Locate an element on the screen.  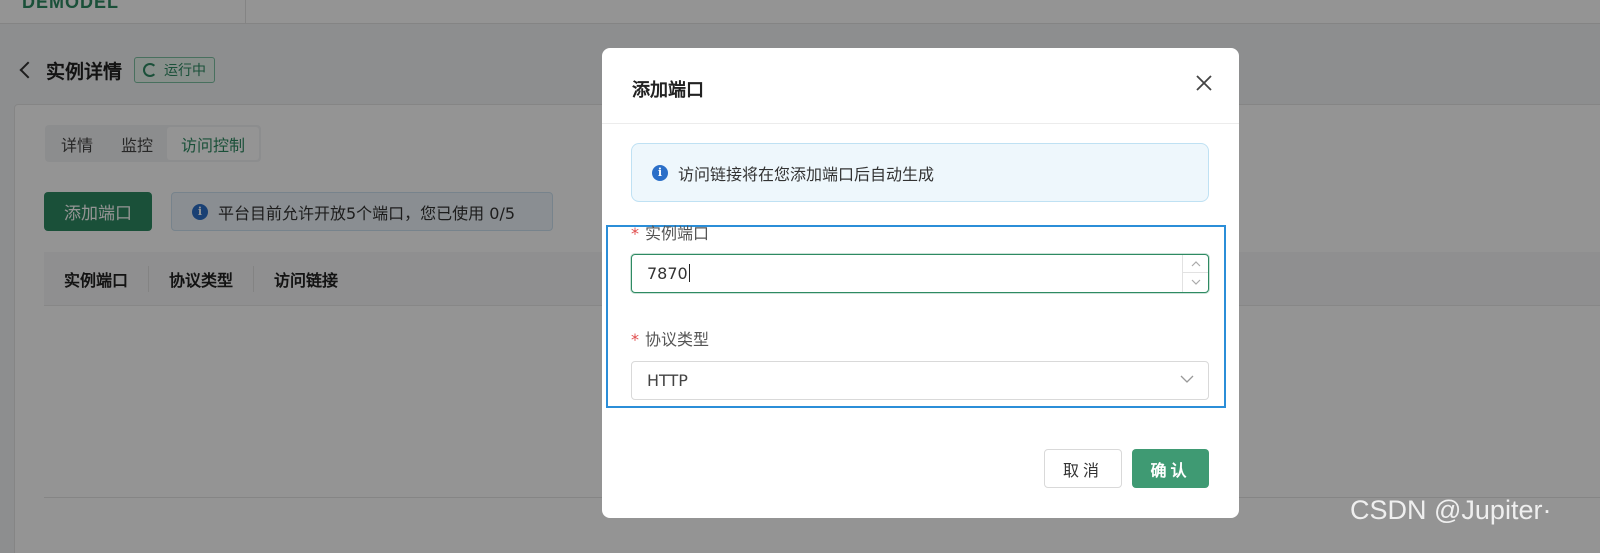
info-notice: i 访问链接将在您添加端口后自动生成 is located at coordinates (920, 172).